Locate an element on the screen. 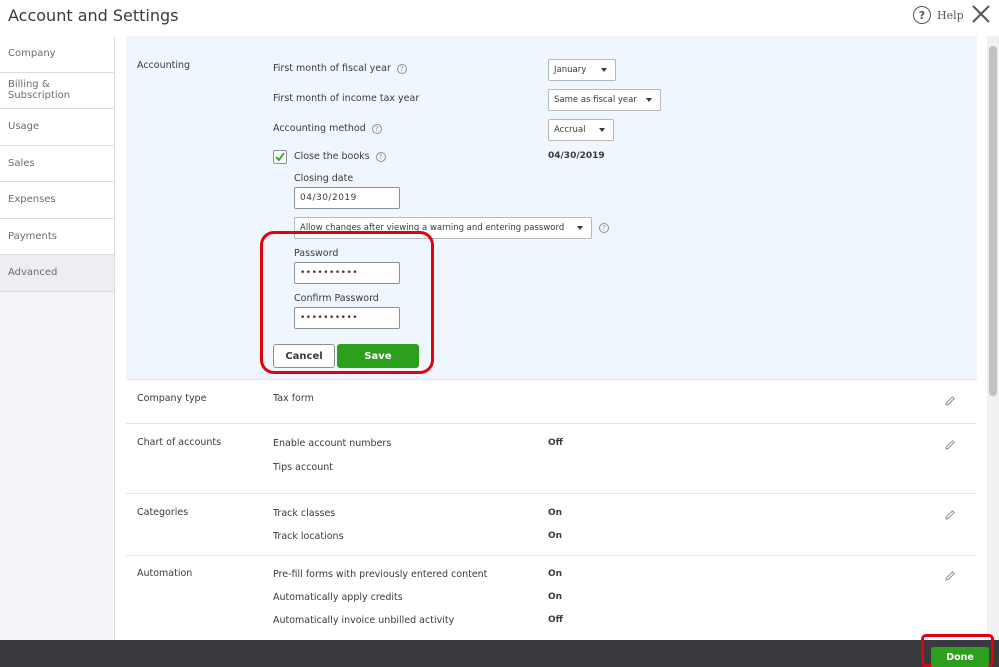 Image resolution: width=999 pixels, height=667 pixels. fiscal-year-row: First month of fiscal year? is located at coordinates (340, 68).